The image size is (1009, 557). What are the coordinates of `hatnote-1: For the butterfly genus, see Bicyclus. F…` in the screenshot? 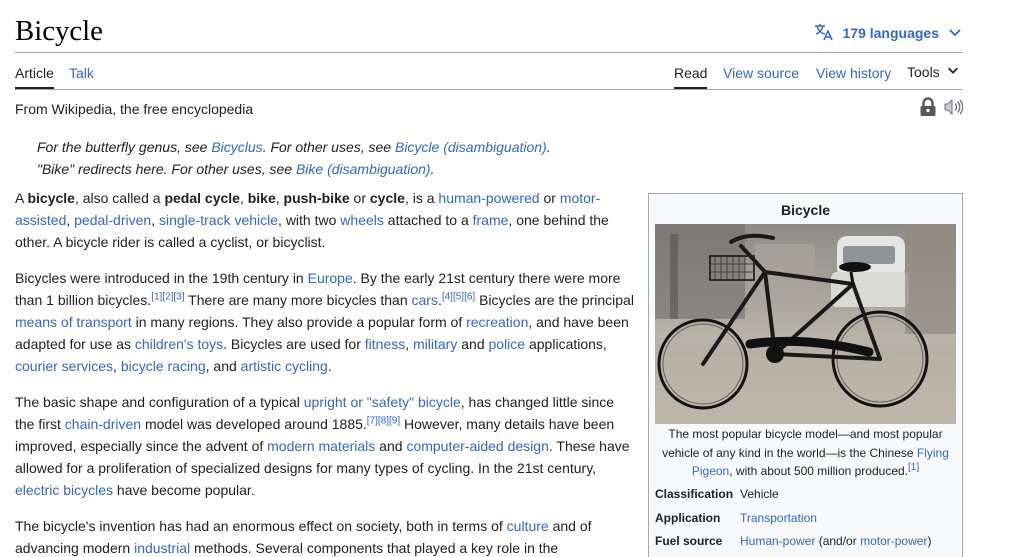 It's located at (294, 147).